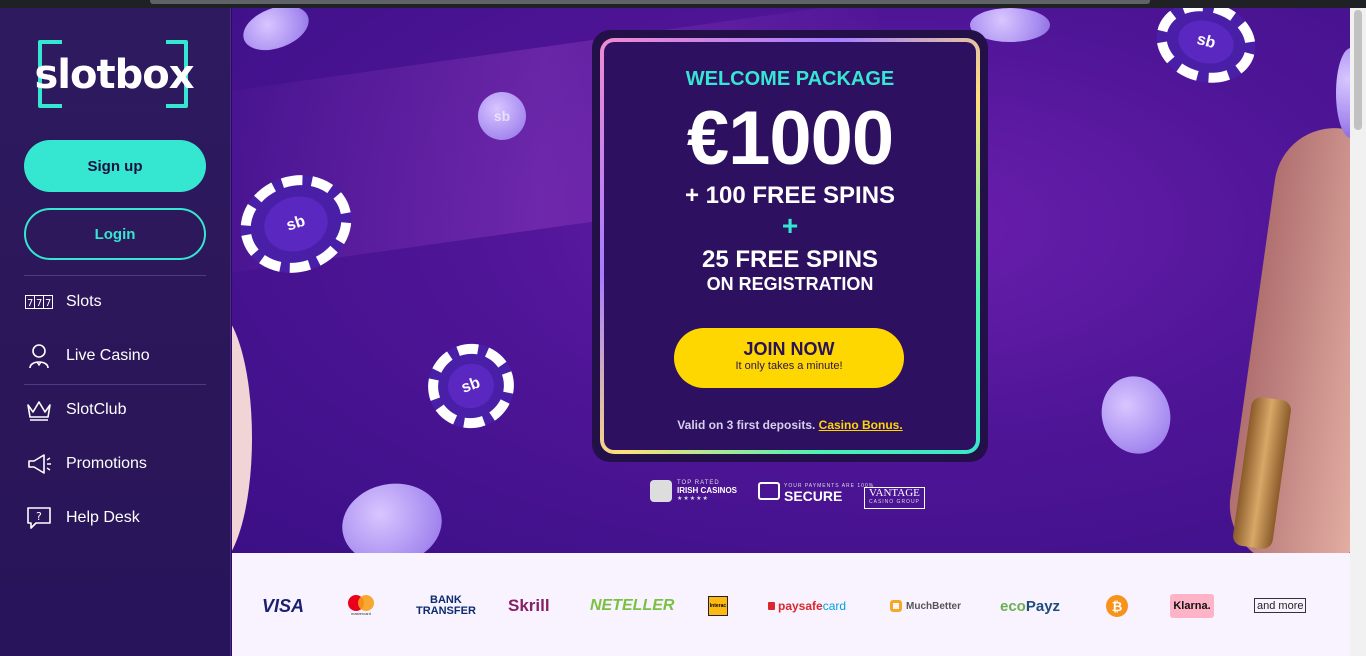 This screenshot has height=656, width=1366. I want to click on promo-on-registration: ON REGISTRATION, so click(790, 284).